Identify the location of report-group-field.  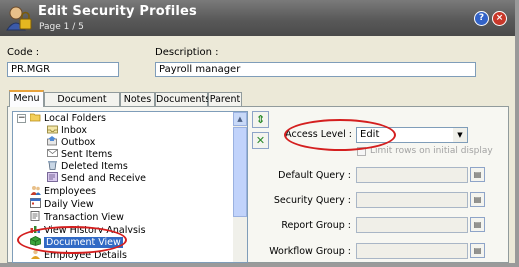
(412, 225).